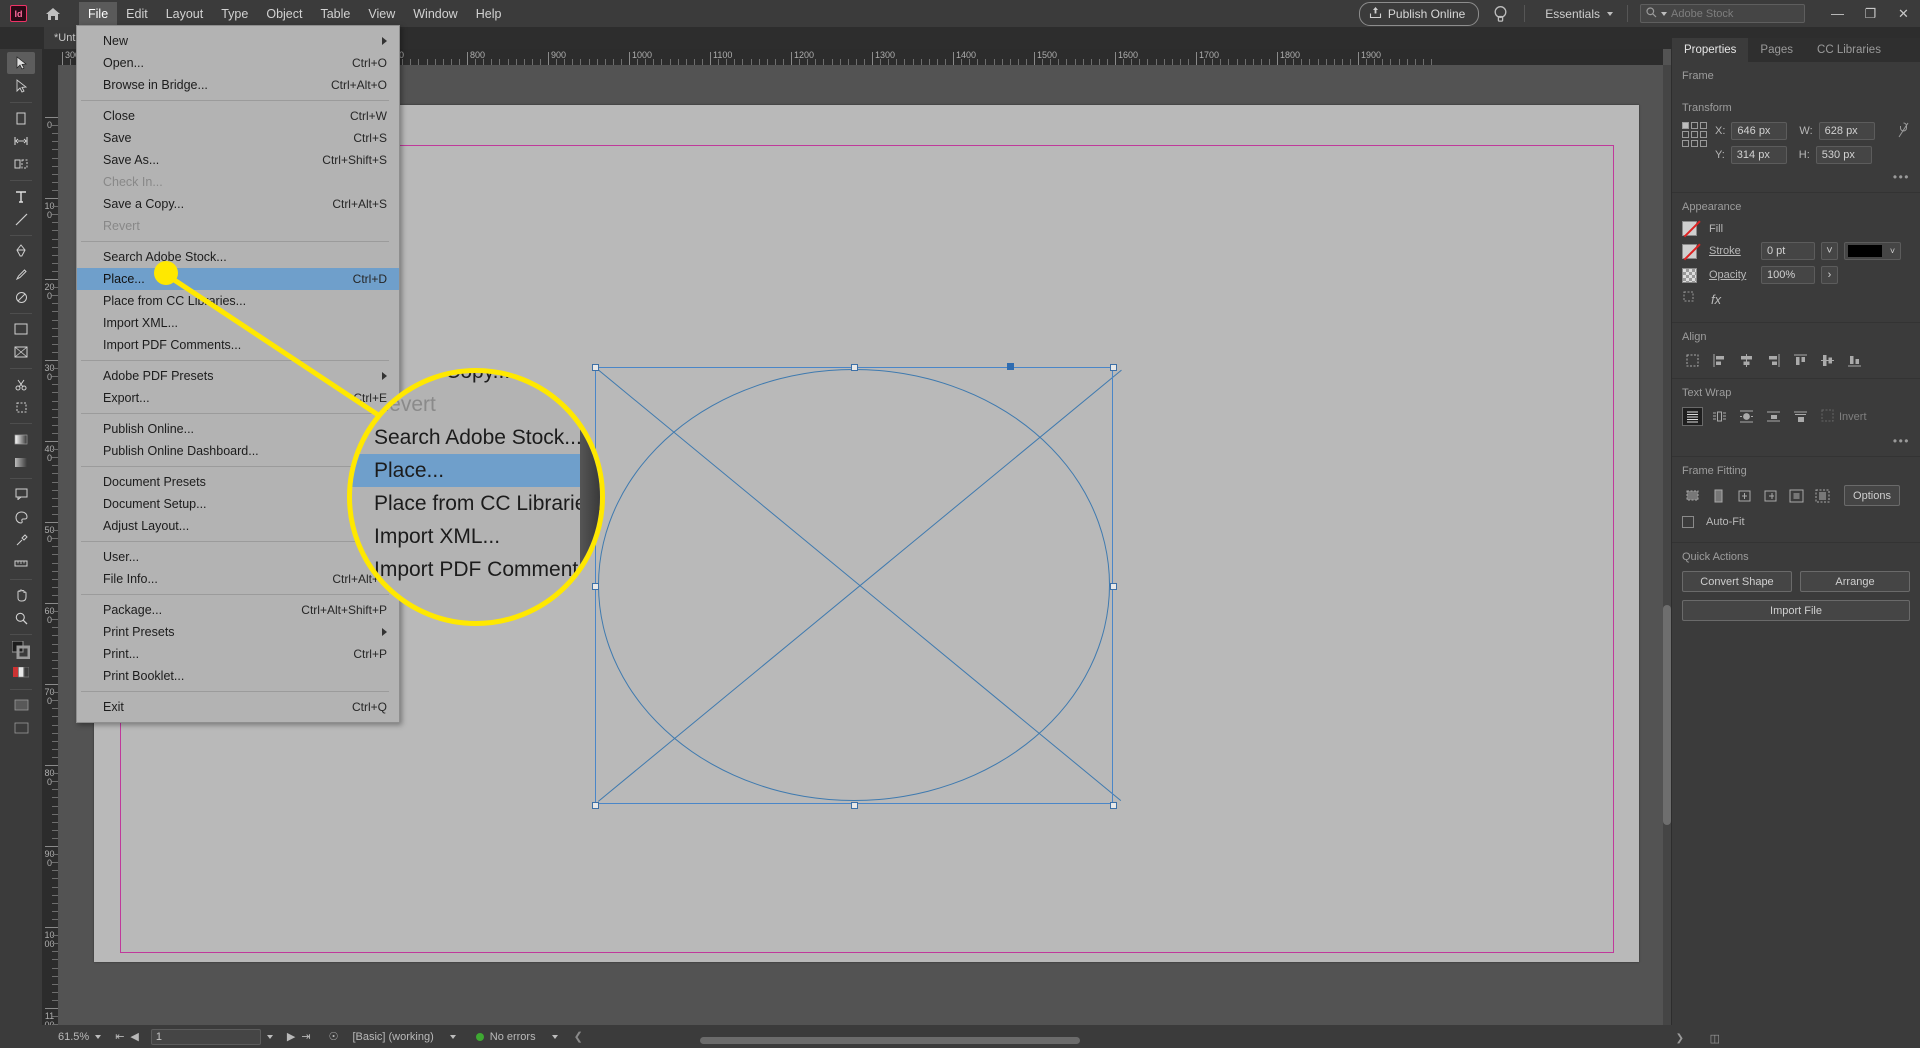 This screenshot has height=1048, width=1920. Describe the element at coordinates (435, 14) in the screenshot. I see `menu-window: Window` at that location.